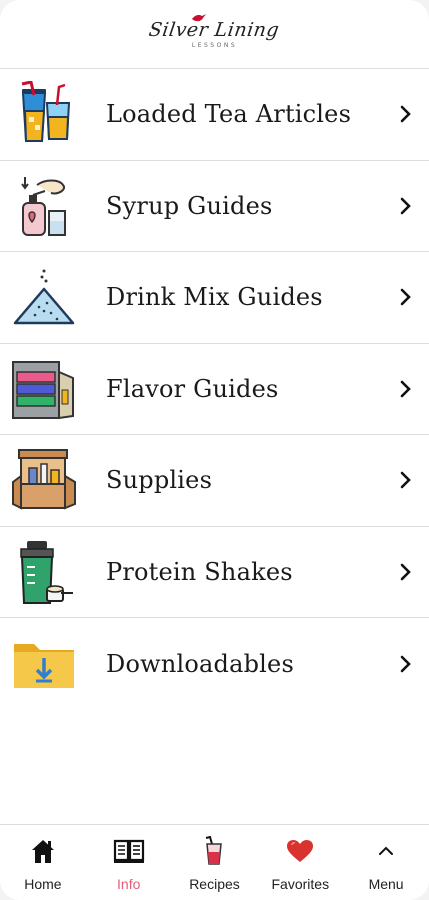  I want to click on powder-pile-icon, so click(44, 297).